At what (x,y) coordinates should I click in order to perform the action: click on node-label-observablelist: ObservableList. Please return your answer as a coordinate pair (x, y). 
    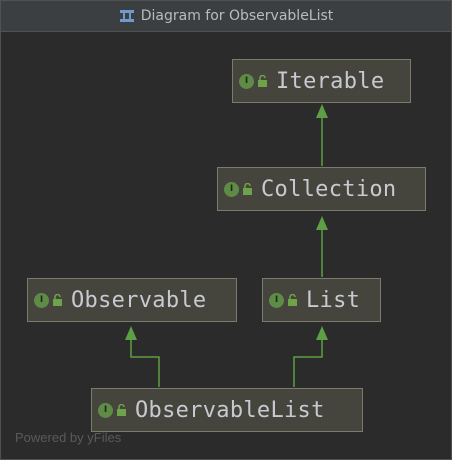
    Looking at the image, I should click on (230, 410).